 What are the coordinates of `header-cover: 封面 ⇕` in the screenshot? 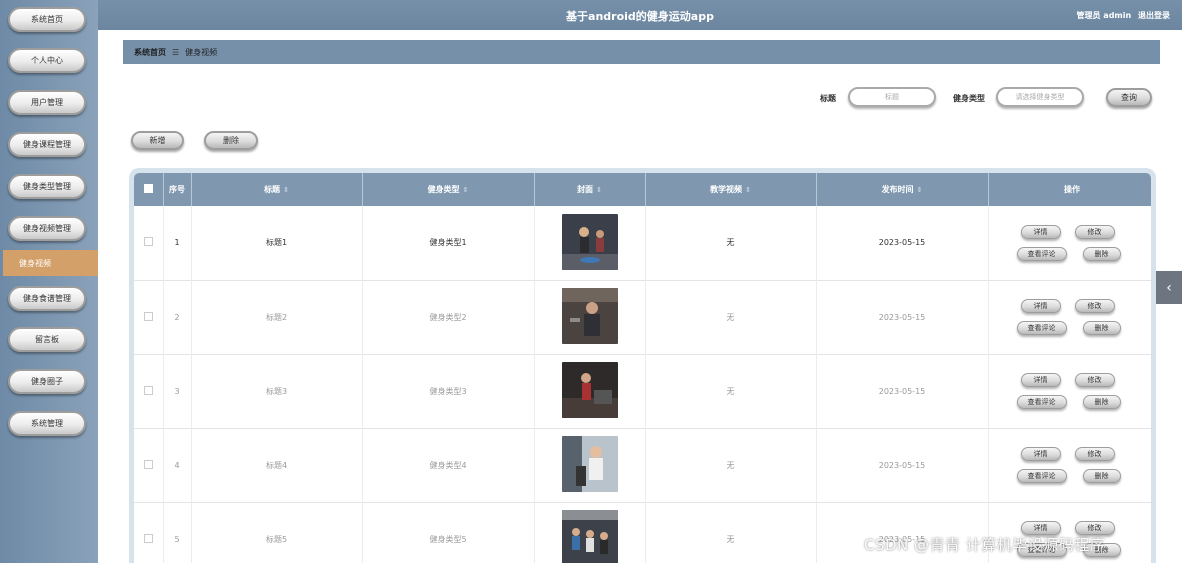 It's located at (590, 189).